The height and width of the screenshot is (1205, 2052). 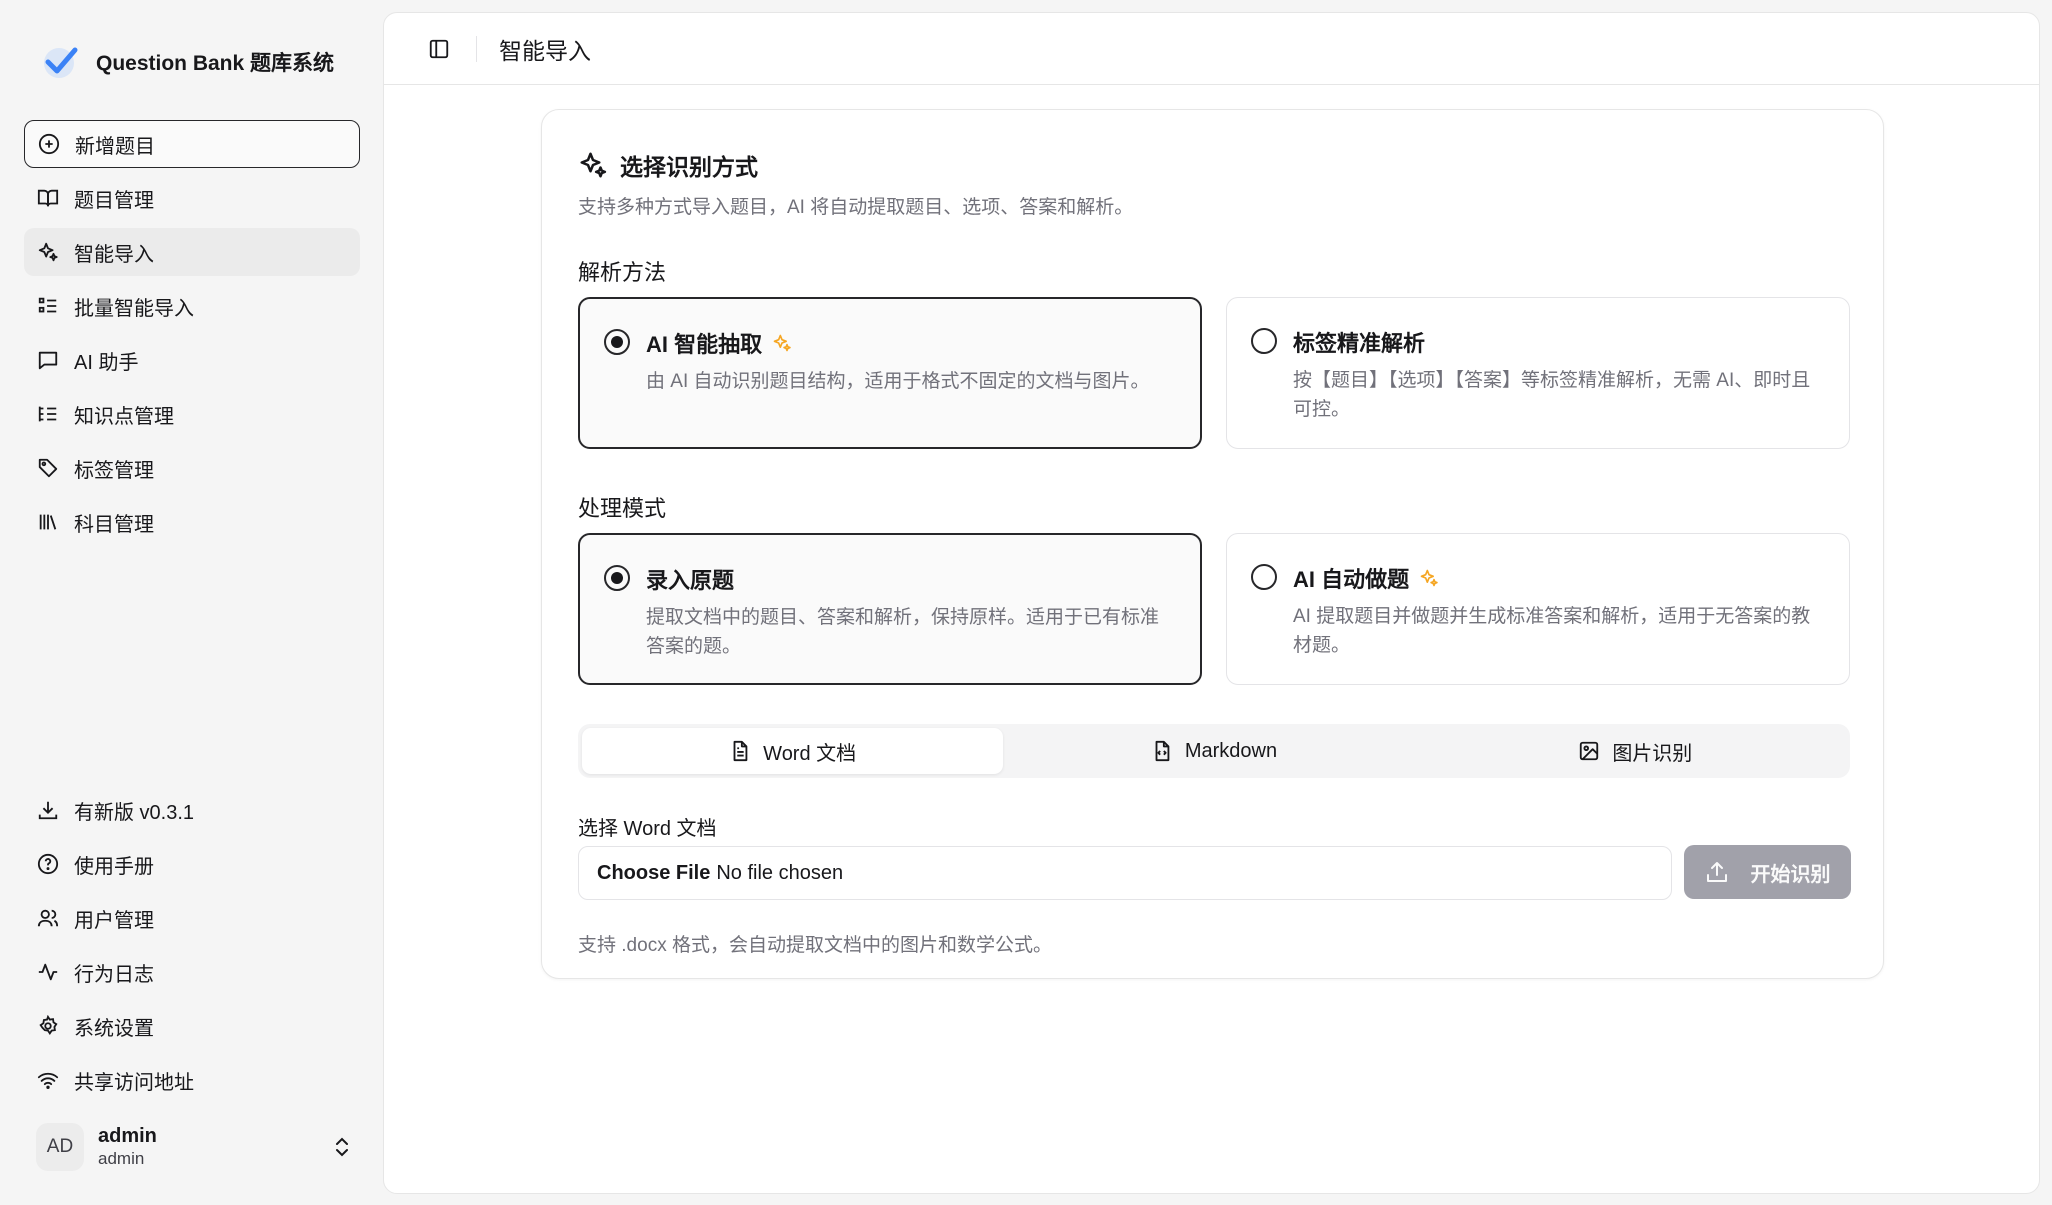 I want to click on activity-icon, so click(x=48, y=972).